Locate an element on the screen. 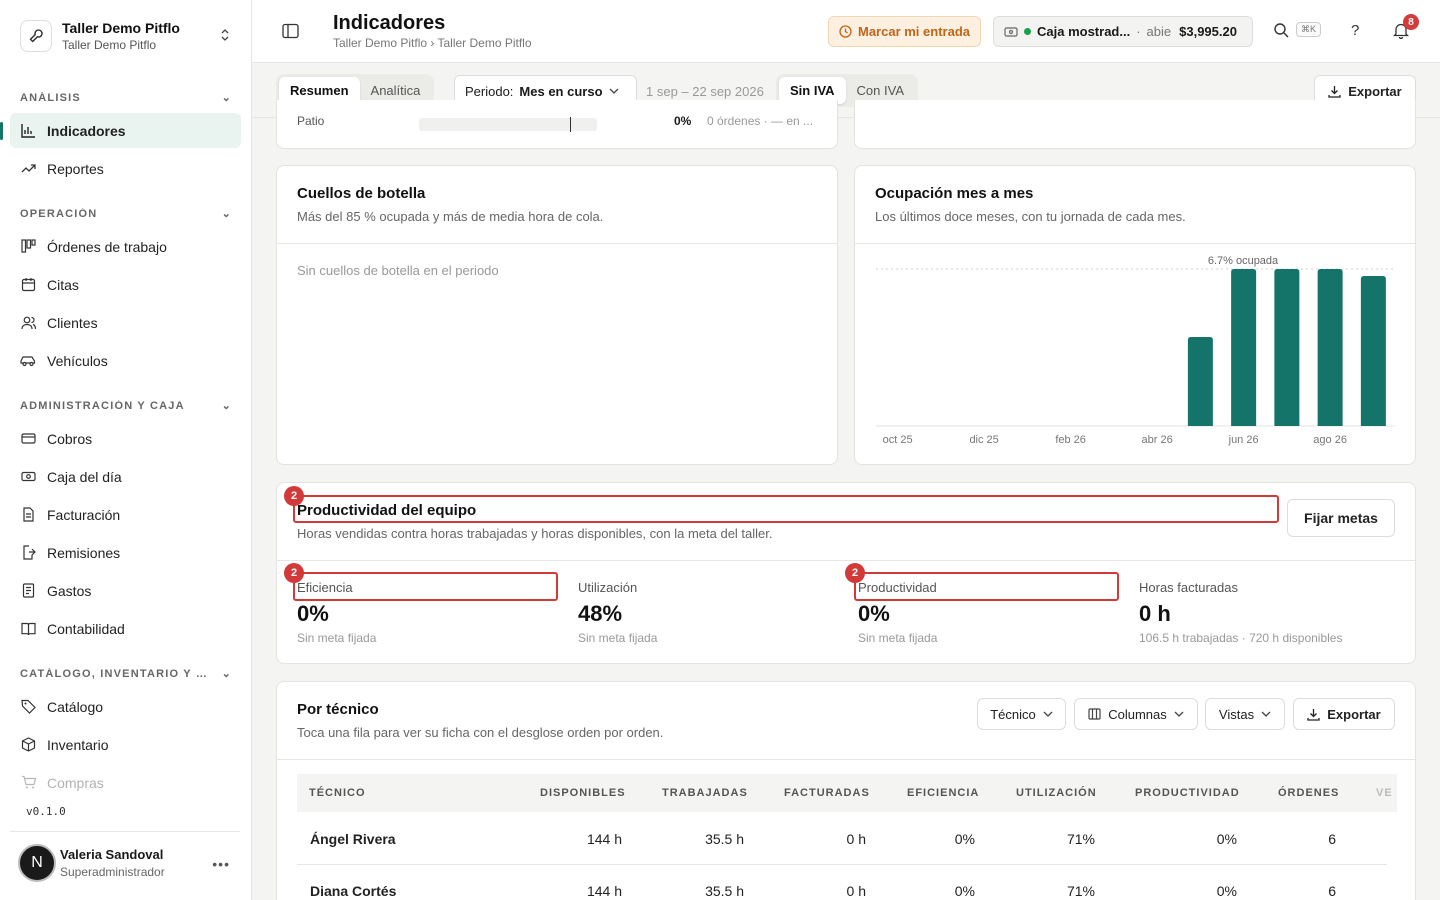 The image size is (1440, 900). sidebar-item-compras: Compras is located at coordinates (125, 782).